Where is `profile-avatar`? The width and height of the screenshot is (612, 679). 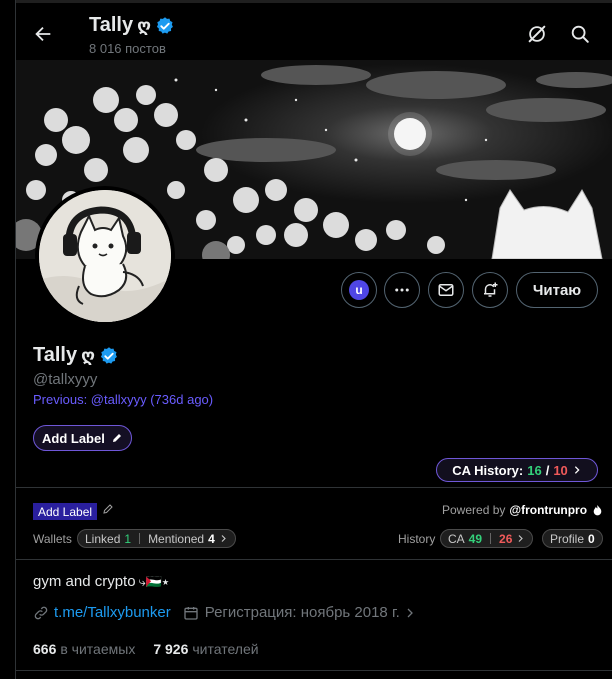 profile-avatar is located at coordinates (105, 256).